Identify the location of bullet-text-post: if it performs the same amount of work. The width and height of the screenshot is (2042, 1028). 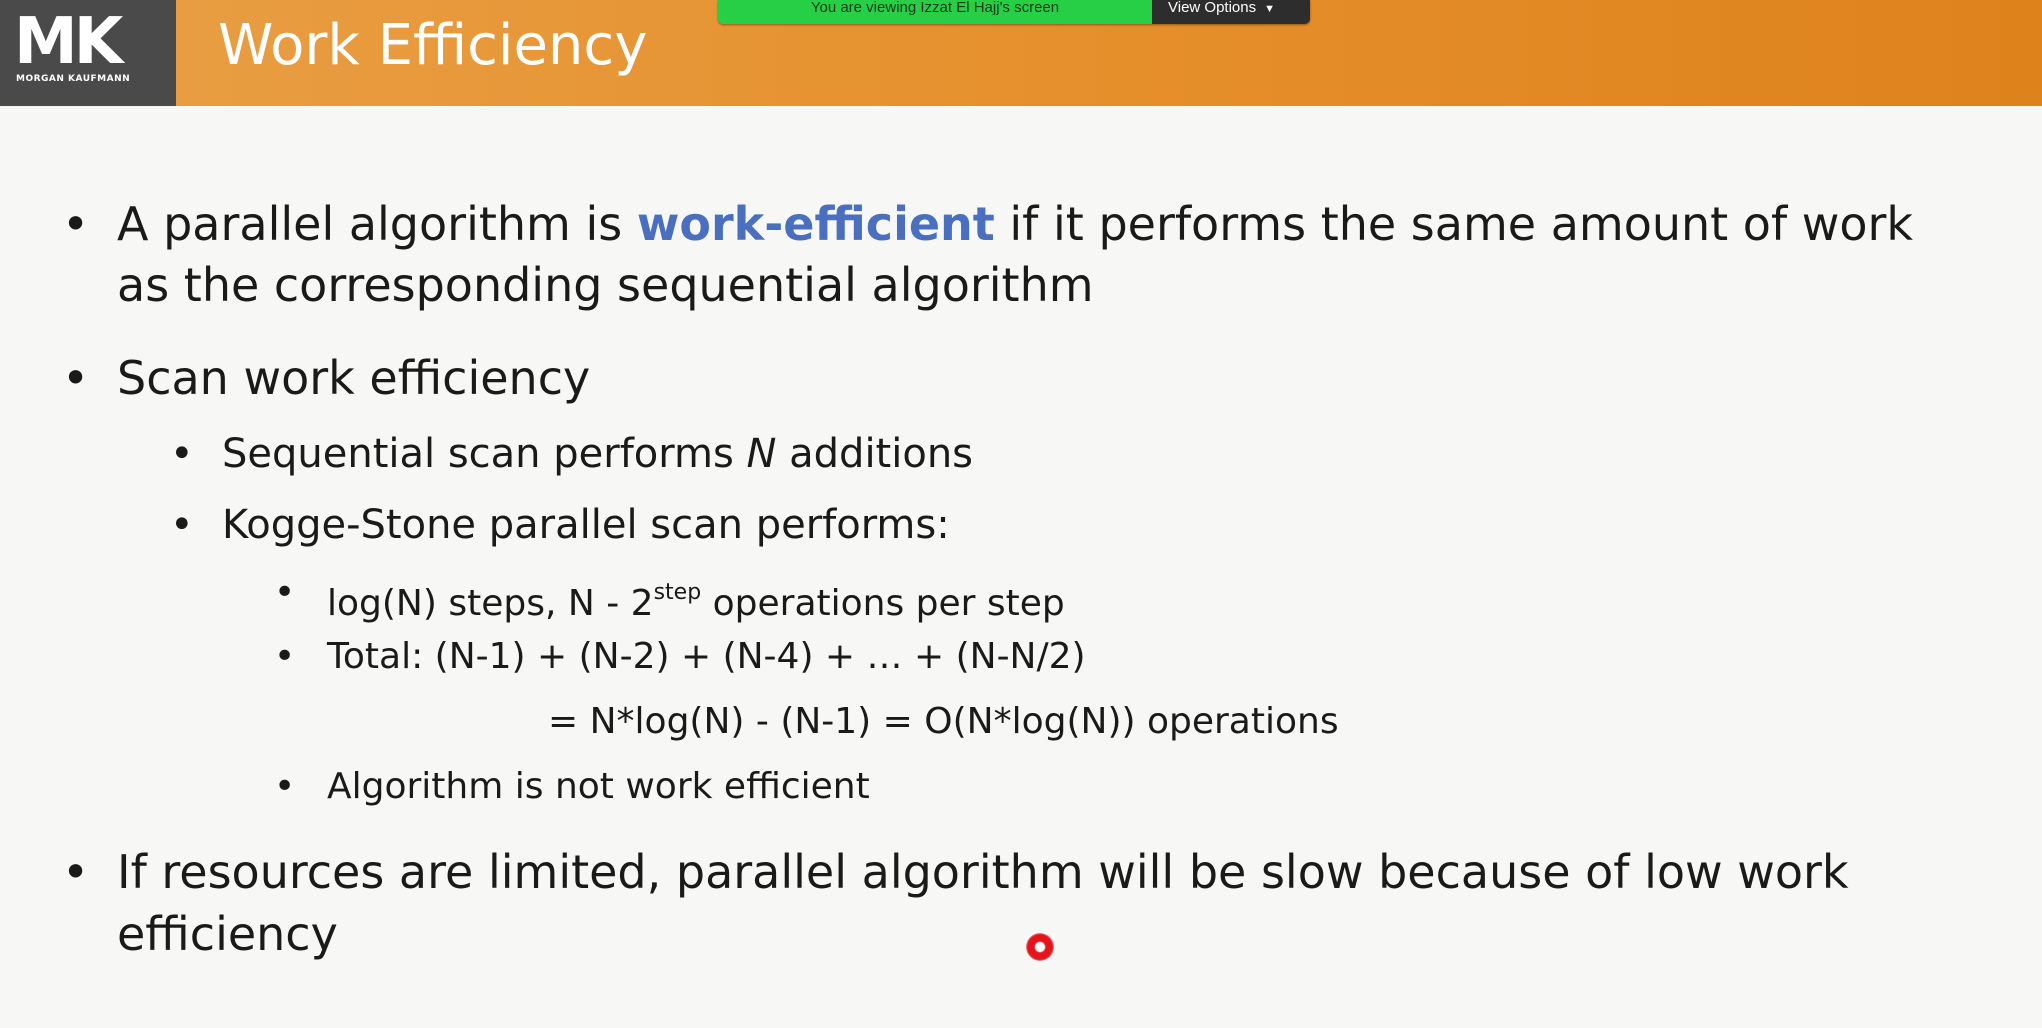
(1454, 224).